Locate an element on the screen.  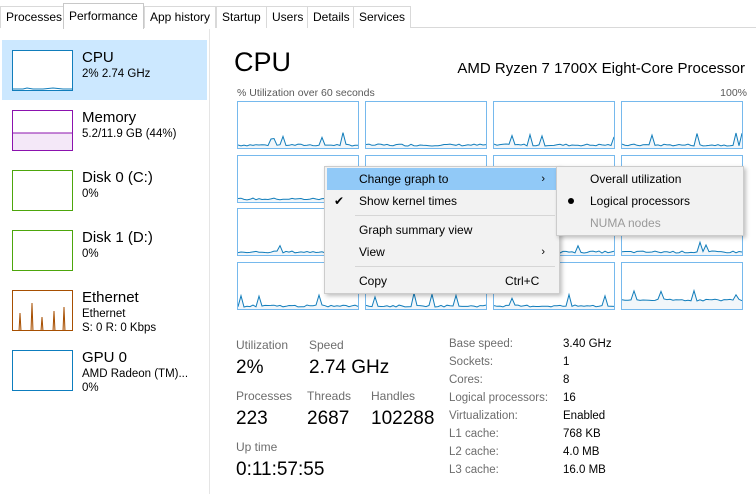
sidebar-item-disk-1: Disk 1 (D:) 0% is located at coordinates (104, 250).